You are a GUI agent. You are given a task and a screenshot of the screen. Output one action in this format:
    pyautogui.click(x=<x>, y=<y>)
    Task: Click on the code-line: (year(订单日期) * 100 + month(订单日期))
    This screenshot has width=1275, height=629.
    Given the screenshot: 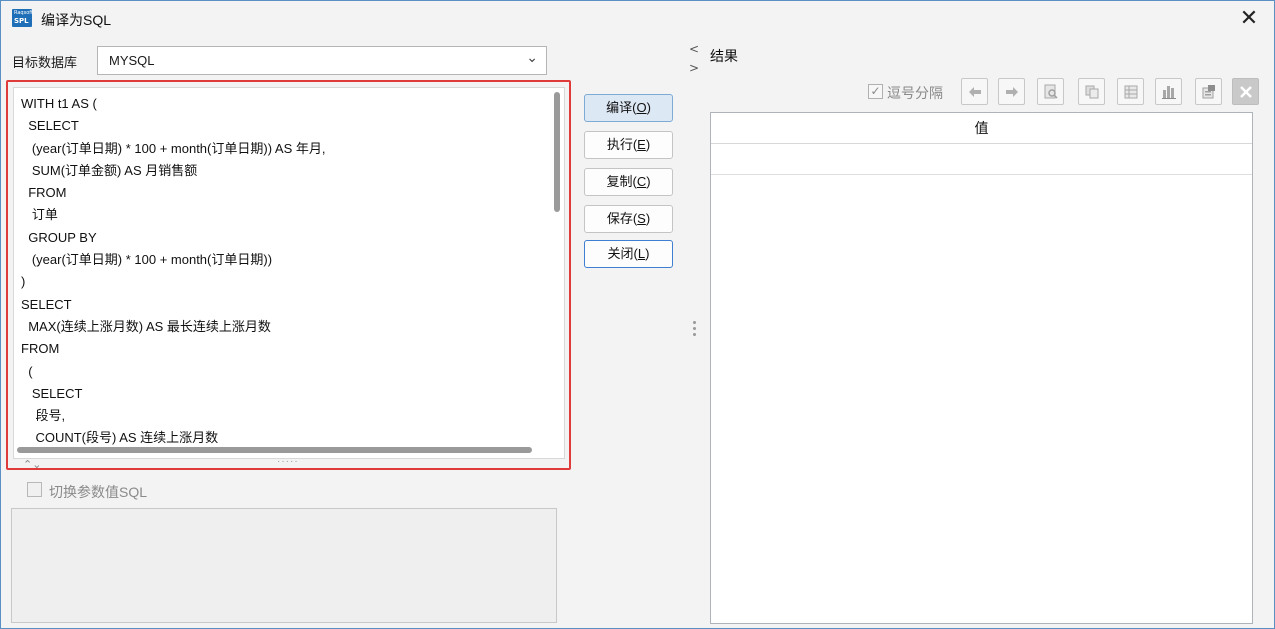 What is the action you would take?
    pyautogui.click(x=147, y=260)
    